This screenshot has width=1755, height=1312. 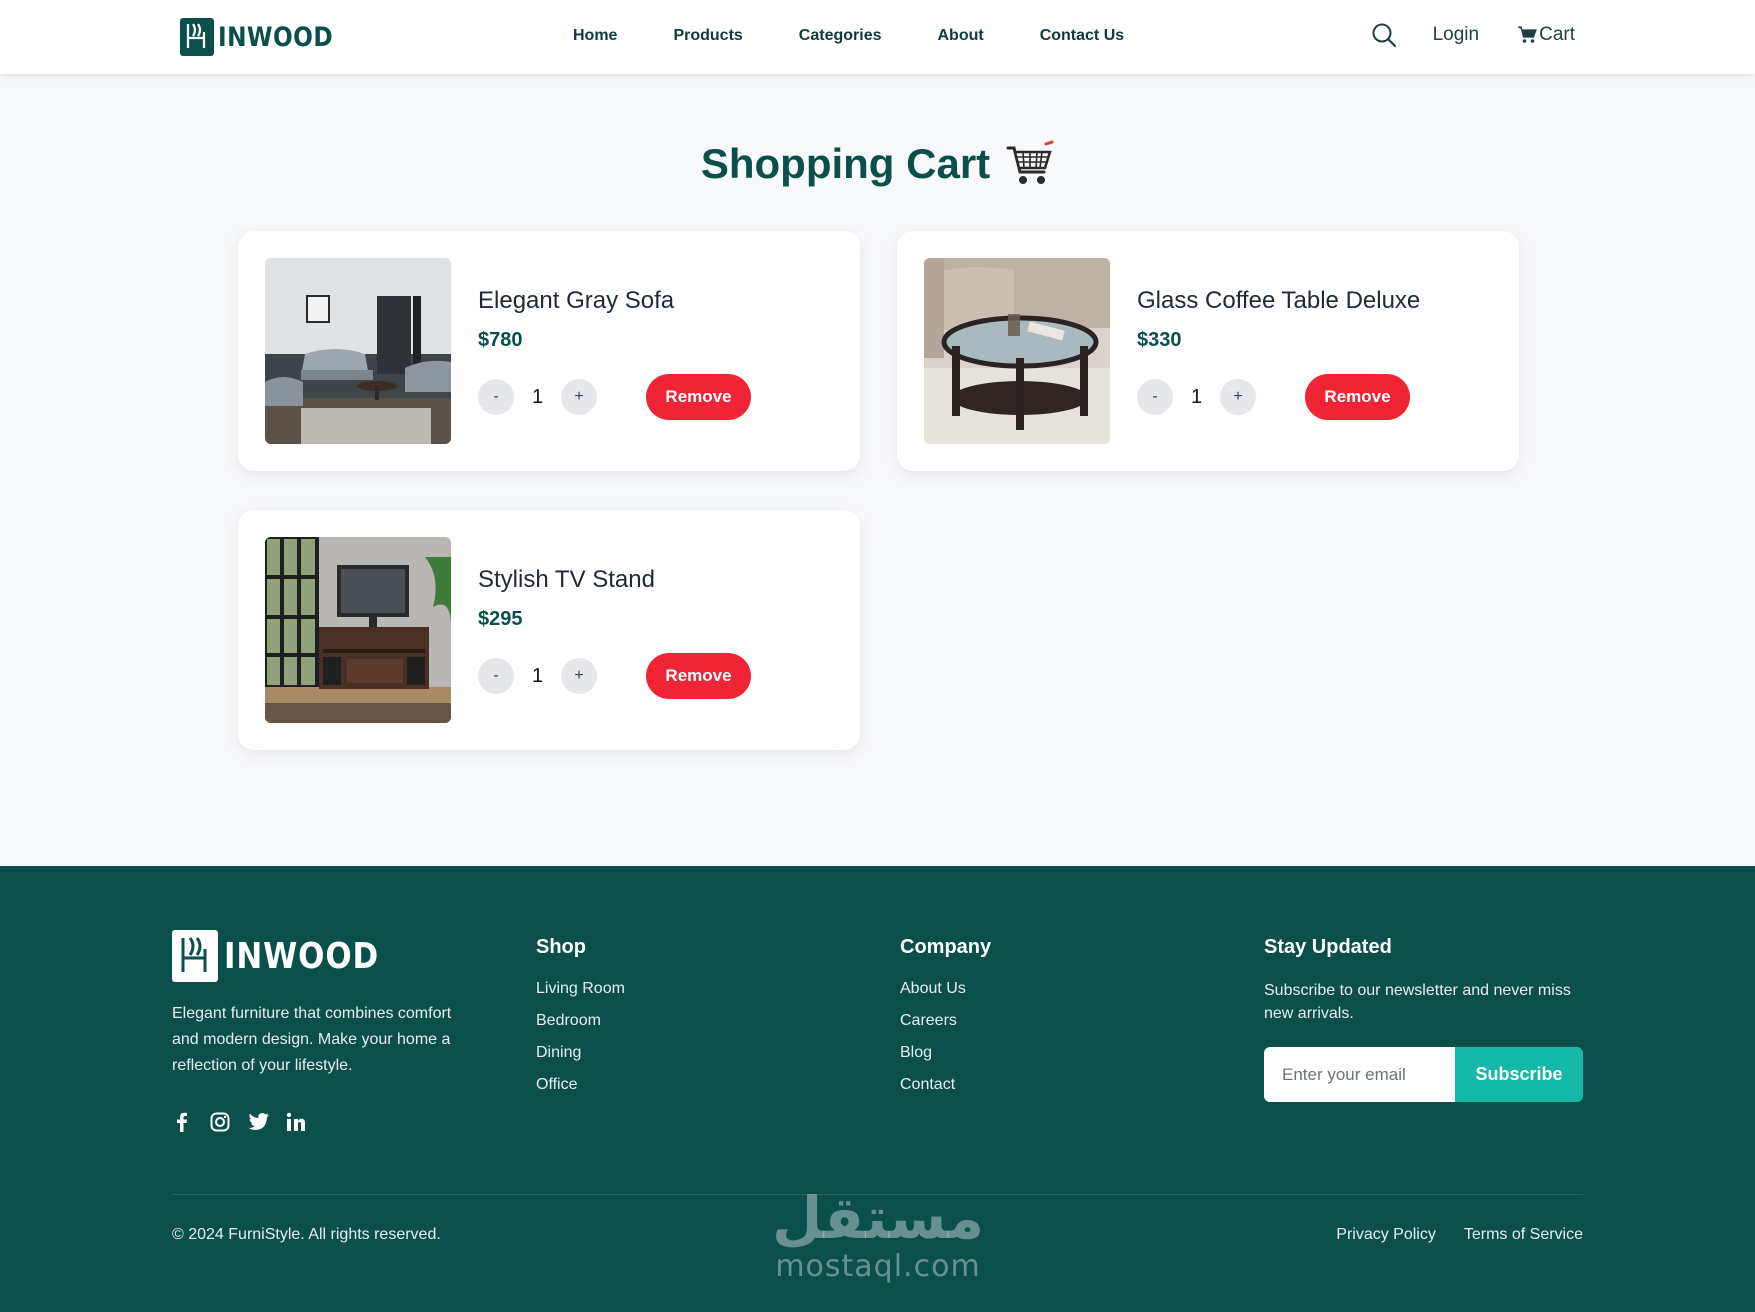 What do you see at coordinates (878, 1218) in the screenshot?
I see `watermark-arabic: مستقل` at bounding box center [878, 1218].